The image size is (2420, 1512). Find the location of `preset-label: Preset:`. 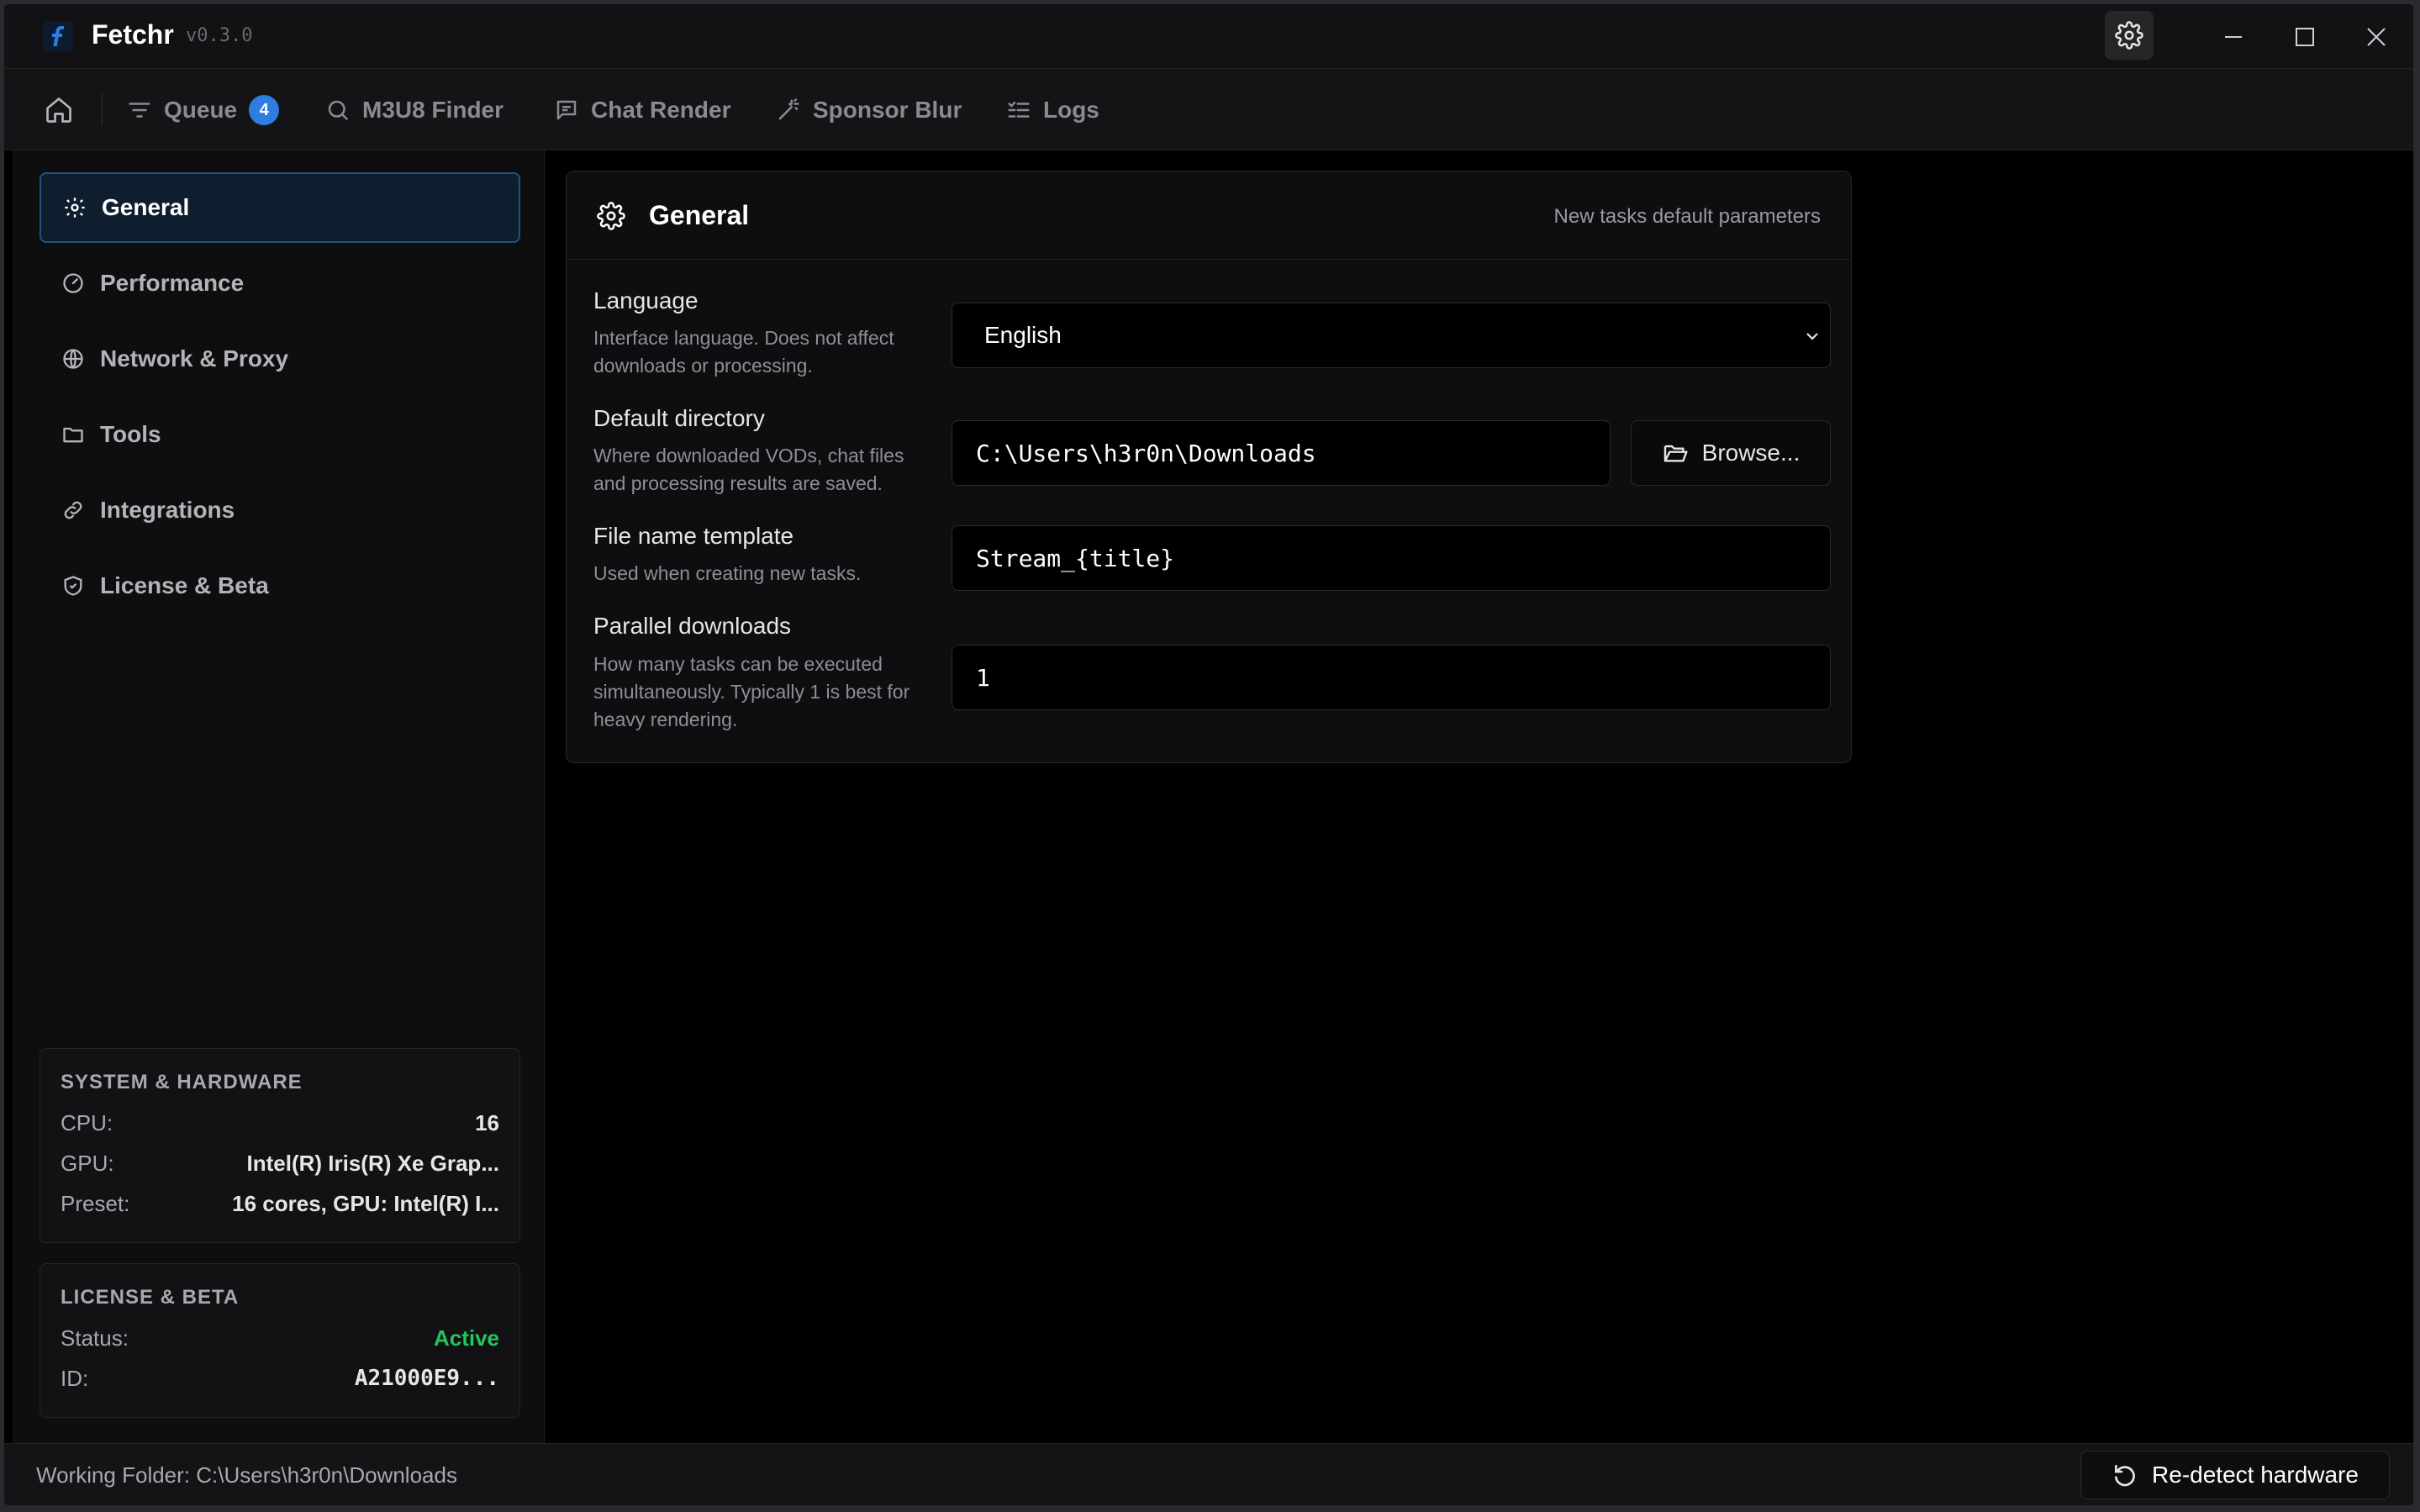

preset-label: Preset: is located at coordinates (95, 1203).